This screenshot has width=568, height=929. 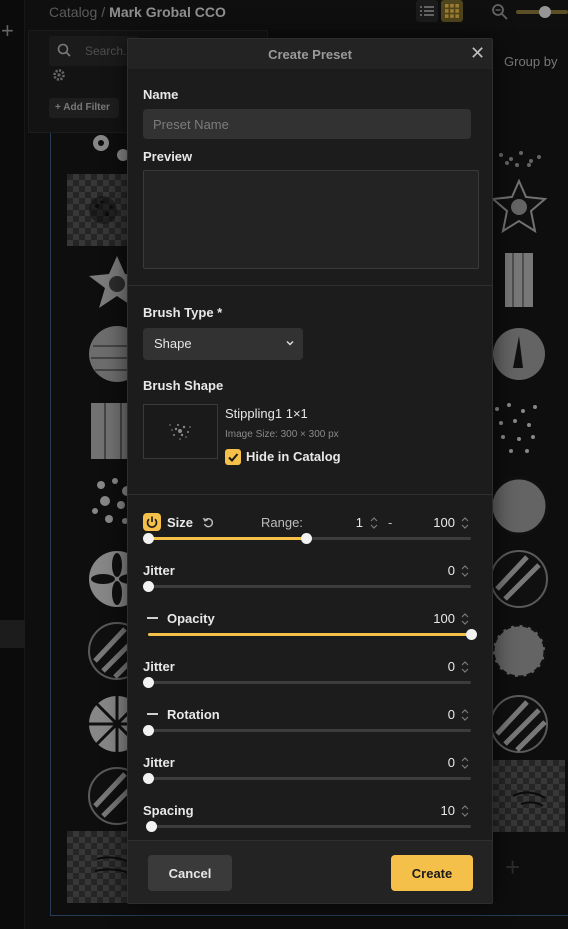 What do you see at coordinates (193, 714) in the screenshot?
I see `rotation-label: Rotation` at bounding box center [193, 714].